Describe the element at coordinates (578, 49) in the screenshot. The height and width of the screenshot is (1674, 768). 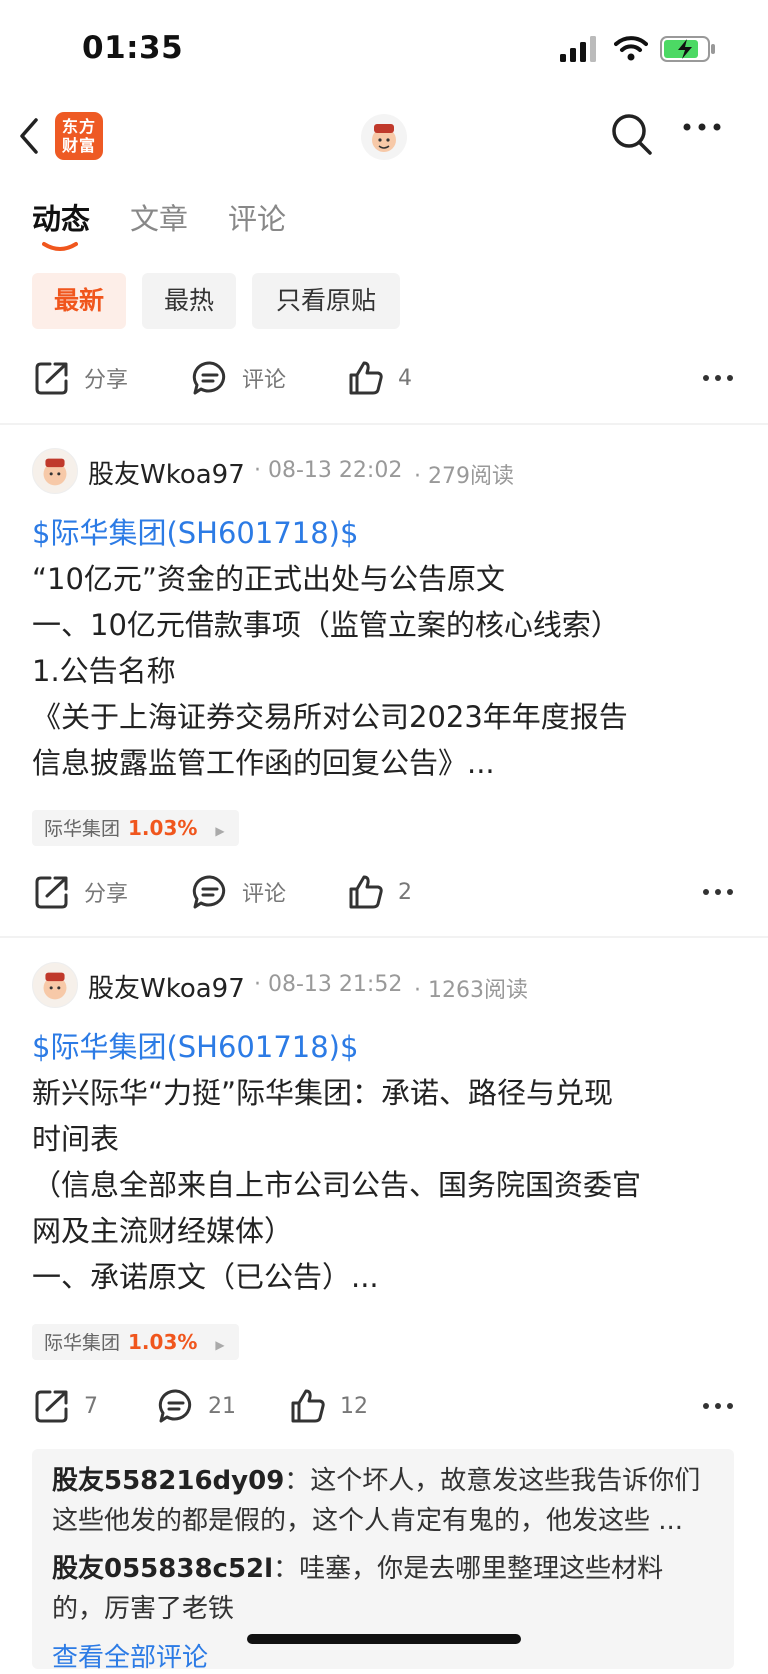
I see `cellular-signal-icon` at that location.